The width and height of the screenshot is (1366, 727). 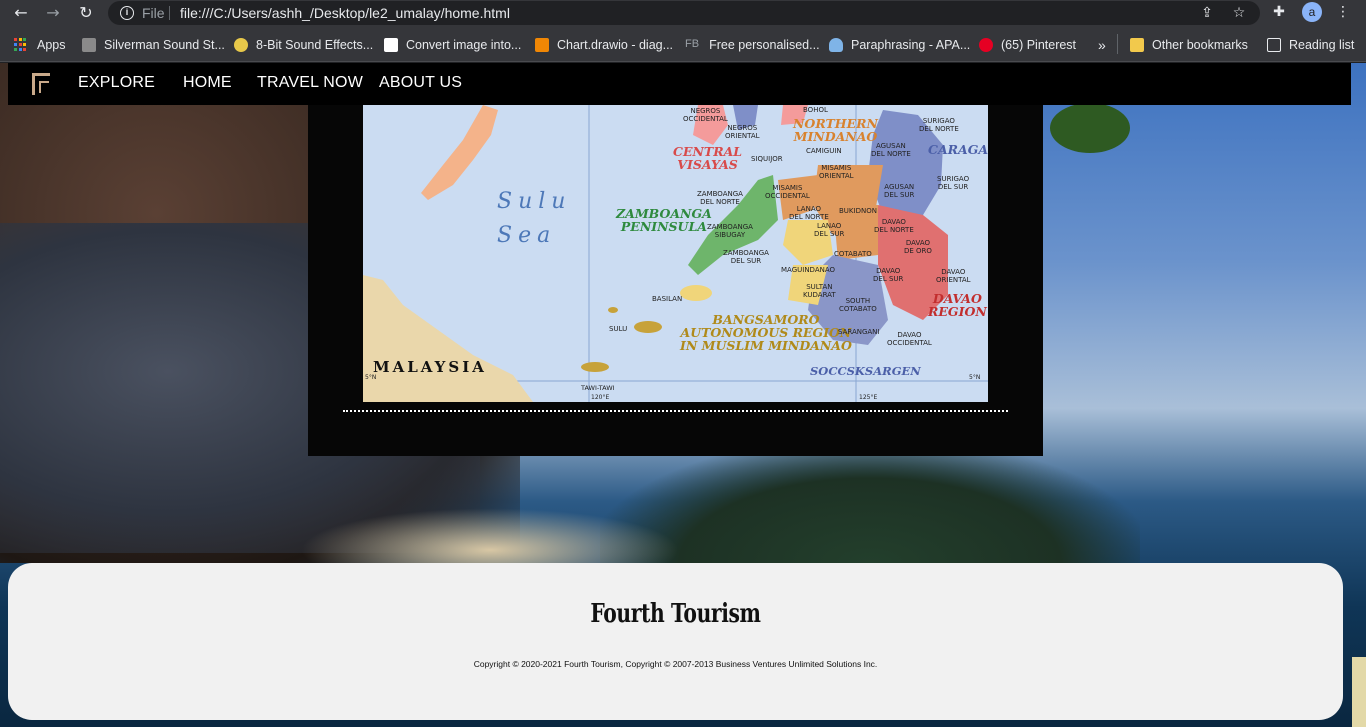 I want to click on star-icon: ☆, so click(x=1239, y=13).